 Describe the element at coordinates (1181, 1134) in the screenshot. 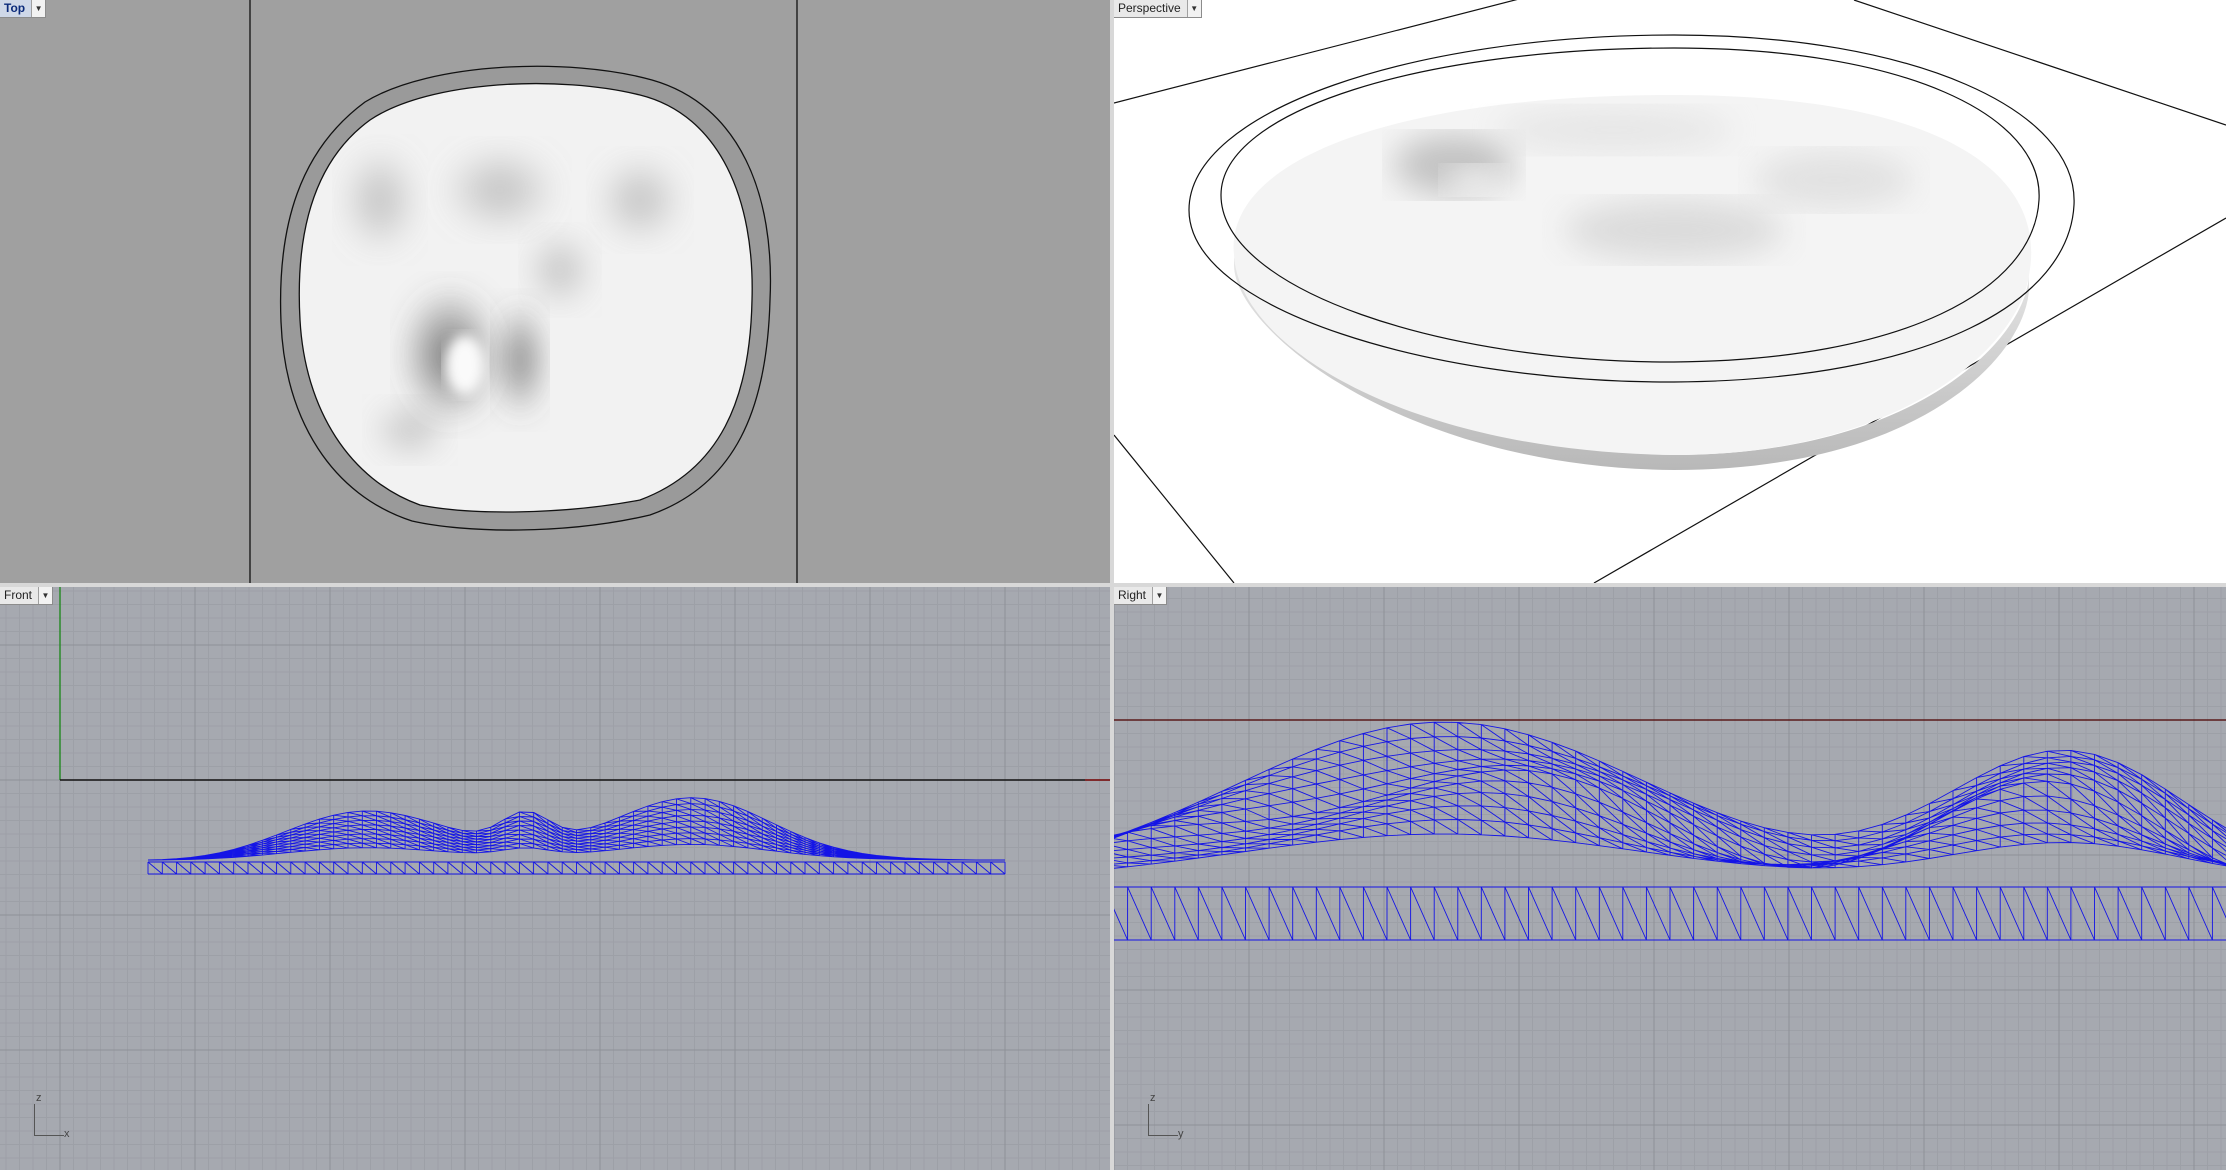

I see `axis-label-horizontal: y` at that location.